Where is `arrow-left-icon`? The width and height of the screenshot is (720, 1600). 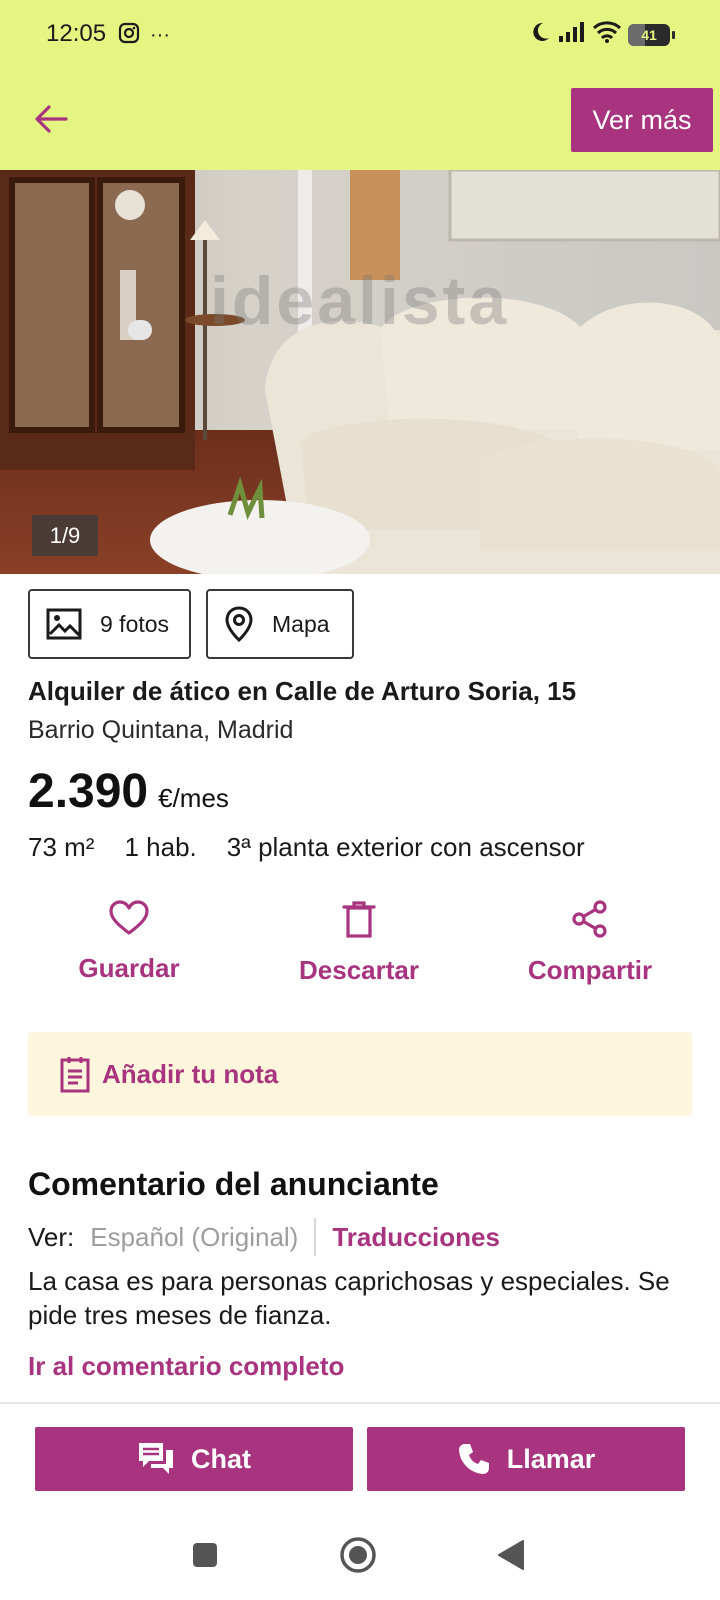 arrow-left-icon is located at coordinates (51, 121).